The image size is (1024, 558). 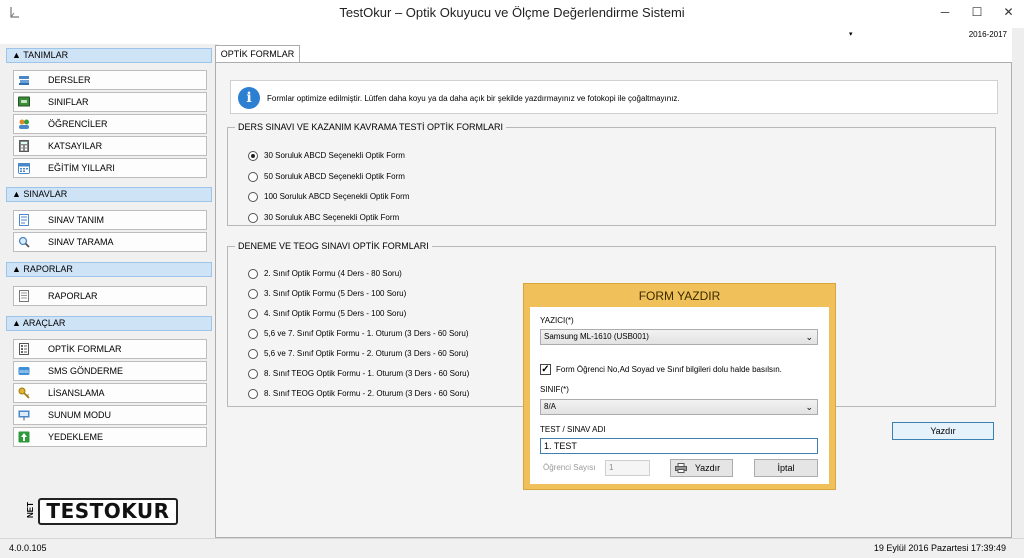 I want to click on key-icon, so click(x=24, y=393).